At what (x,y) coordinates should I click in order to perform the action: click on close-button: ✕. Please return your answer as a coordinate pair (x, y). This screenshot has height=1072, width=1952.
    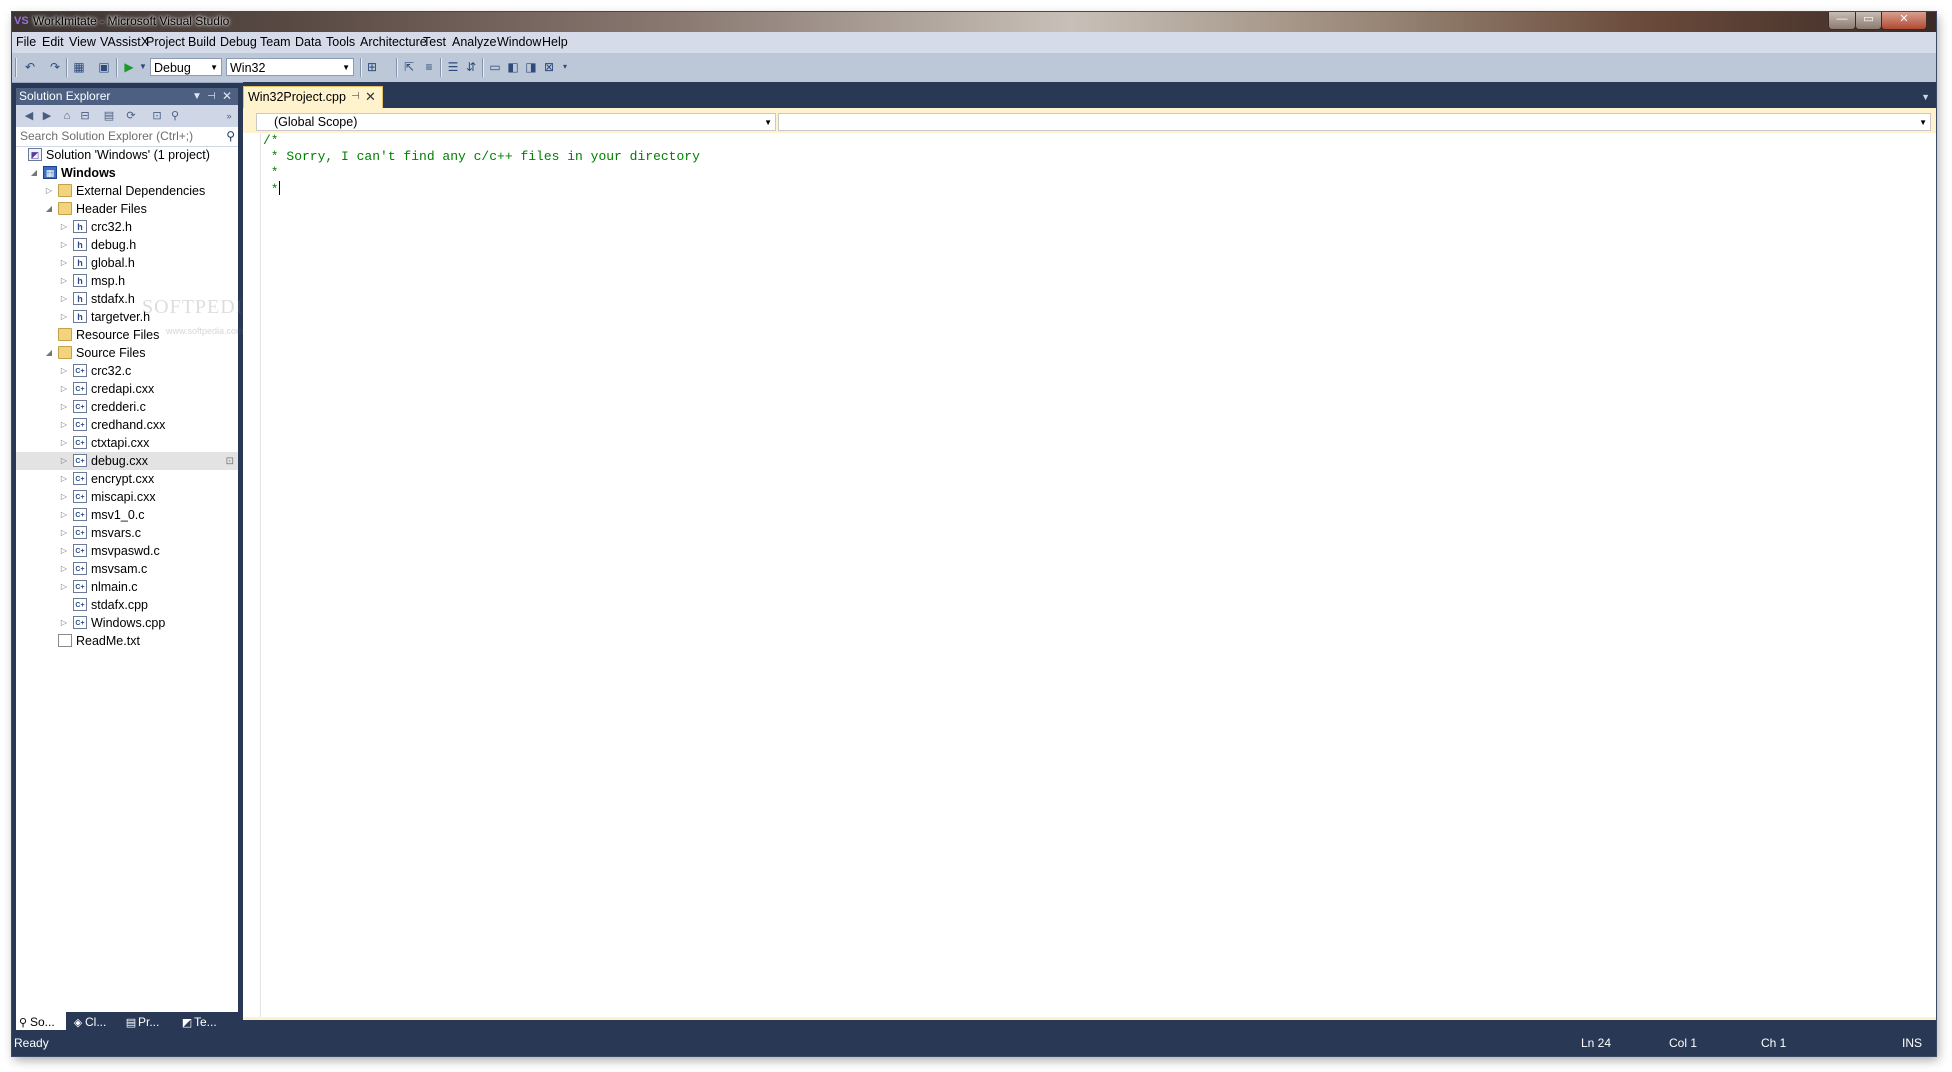
    Looking at the image, I should click on (1904, 21).